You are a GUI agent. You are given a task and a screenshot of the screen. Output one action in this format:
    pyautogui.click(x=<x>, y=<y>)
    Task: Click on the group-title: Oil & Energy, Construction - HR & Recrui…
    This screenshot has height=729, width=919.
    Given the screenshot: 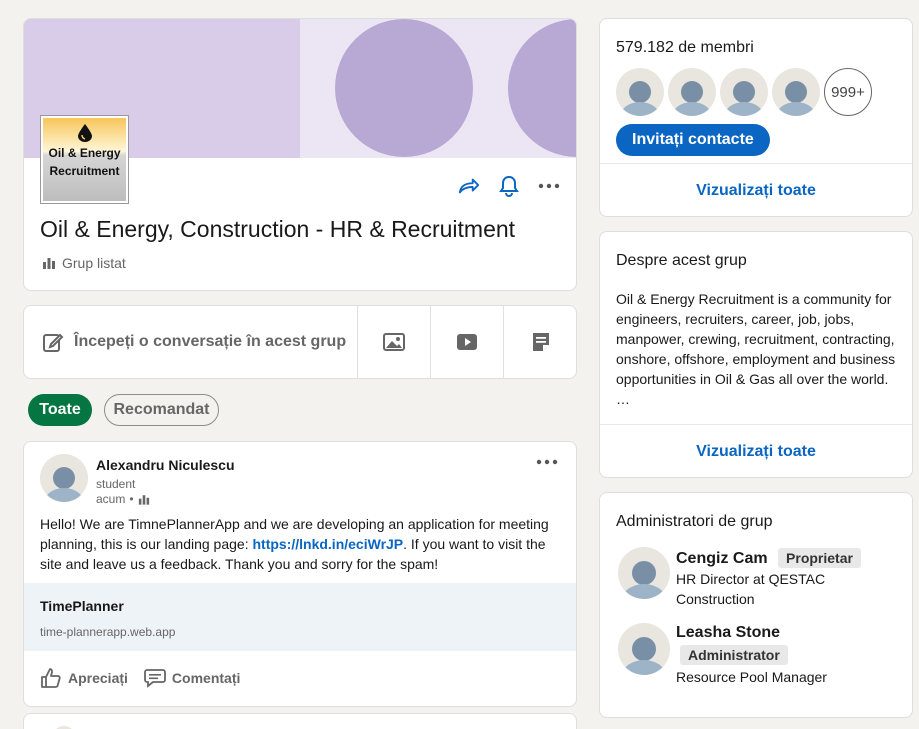 What is the action you would take?
    pyautogui.click(x=278, y=229)
    